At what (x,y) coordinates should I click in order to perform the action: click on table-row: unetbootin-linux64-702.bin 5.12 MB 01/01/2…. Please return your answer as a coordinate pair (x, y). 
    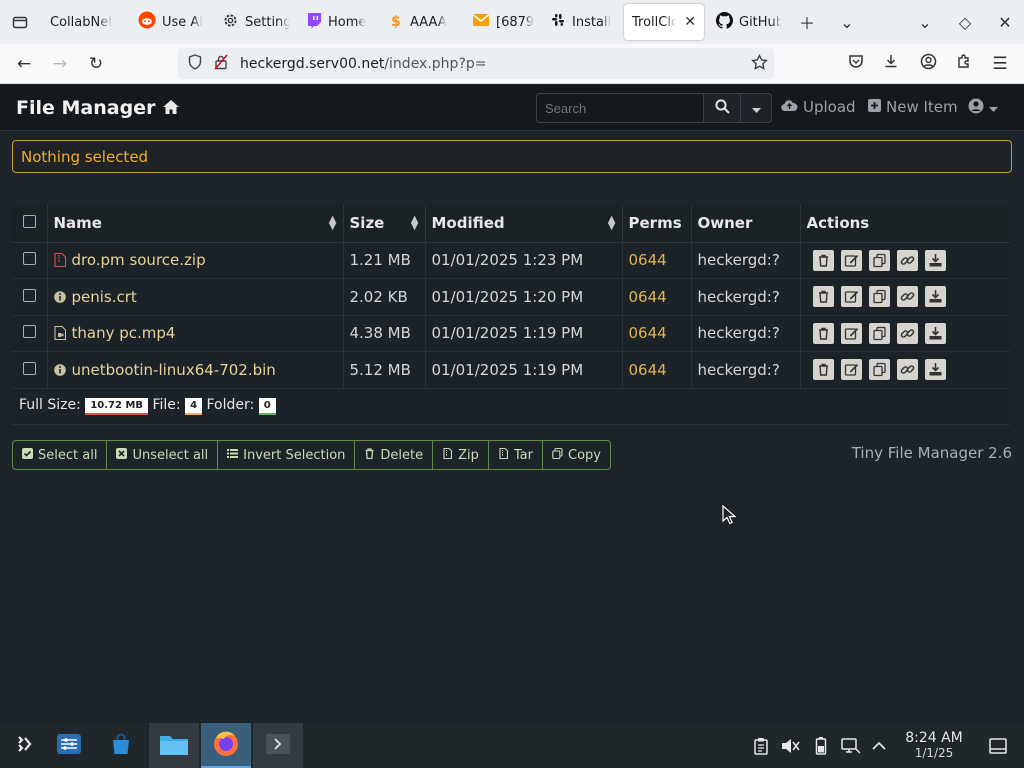
    Looking at the image, I should click on (511, 370).